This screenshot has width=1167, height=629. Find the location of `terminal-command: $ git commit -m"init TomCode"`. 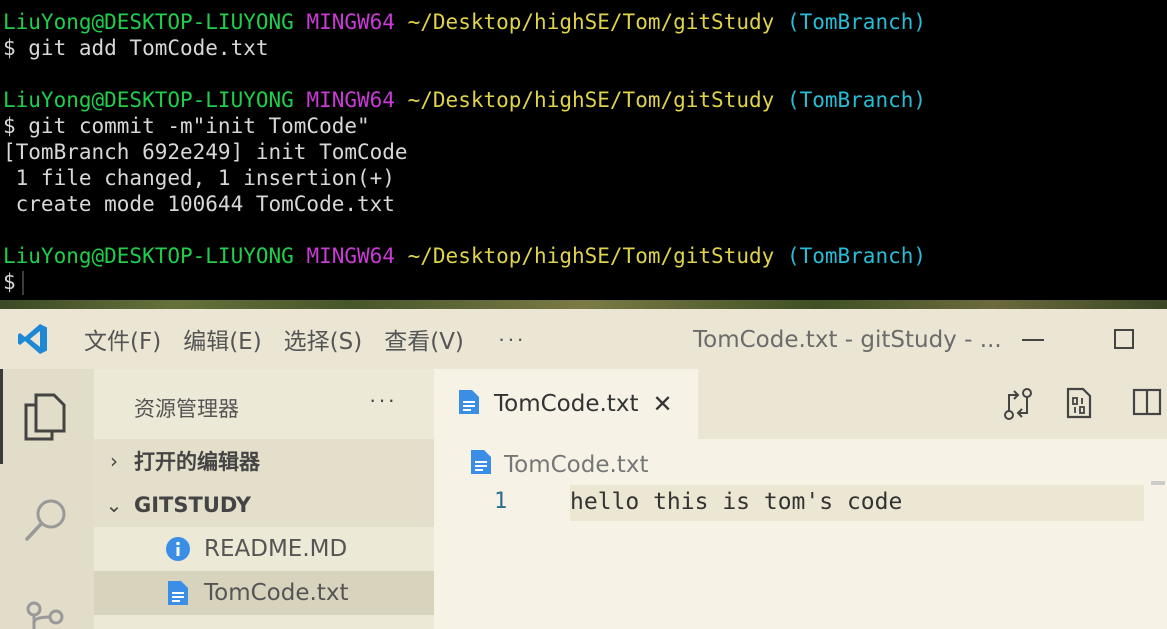

terminal-command: $ git commit -m"init TomCode" is located at coordinates (186, 126).